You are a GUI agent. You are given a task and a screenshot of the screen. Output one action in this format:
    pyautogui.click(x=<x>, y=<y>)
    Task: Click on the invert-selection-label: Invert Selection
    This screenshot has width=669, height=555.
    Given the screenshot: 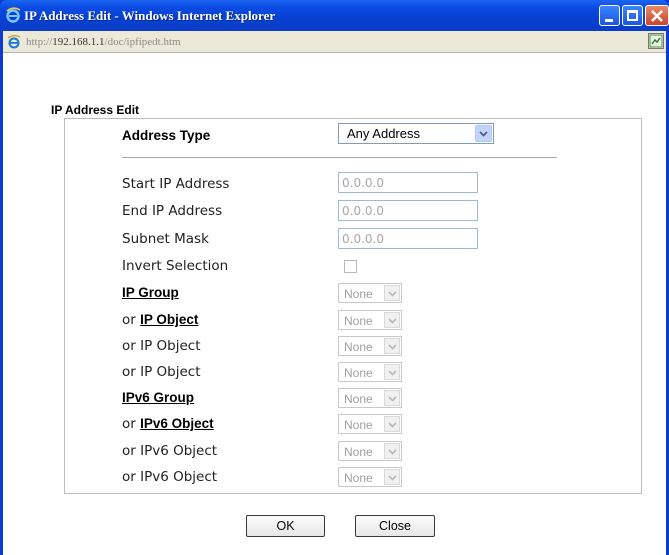 What is the action you would take?
    pyautogui.click(x=175, y=266)
    